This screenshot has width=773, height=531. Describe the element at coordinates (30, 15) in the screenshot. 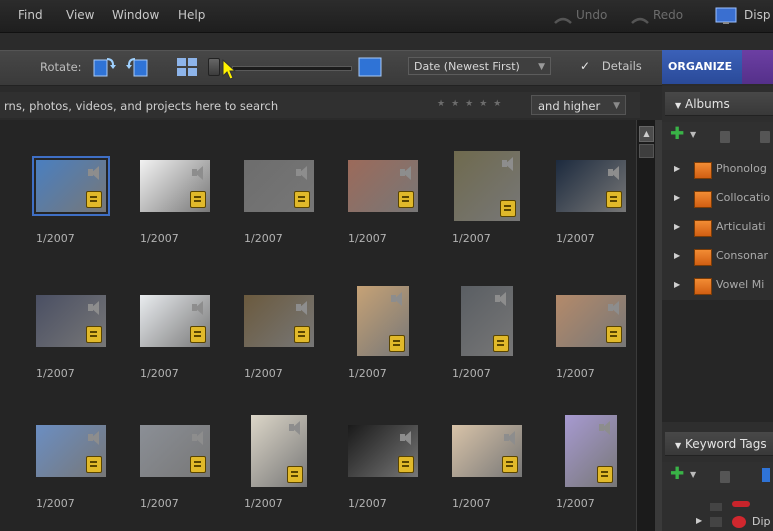

I see `menu-find: Find` at that location.